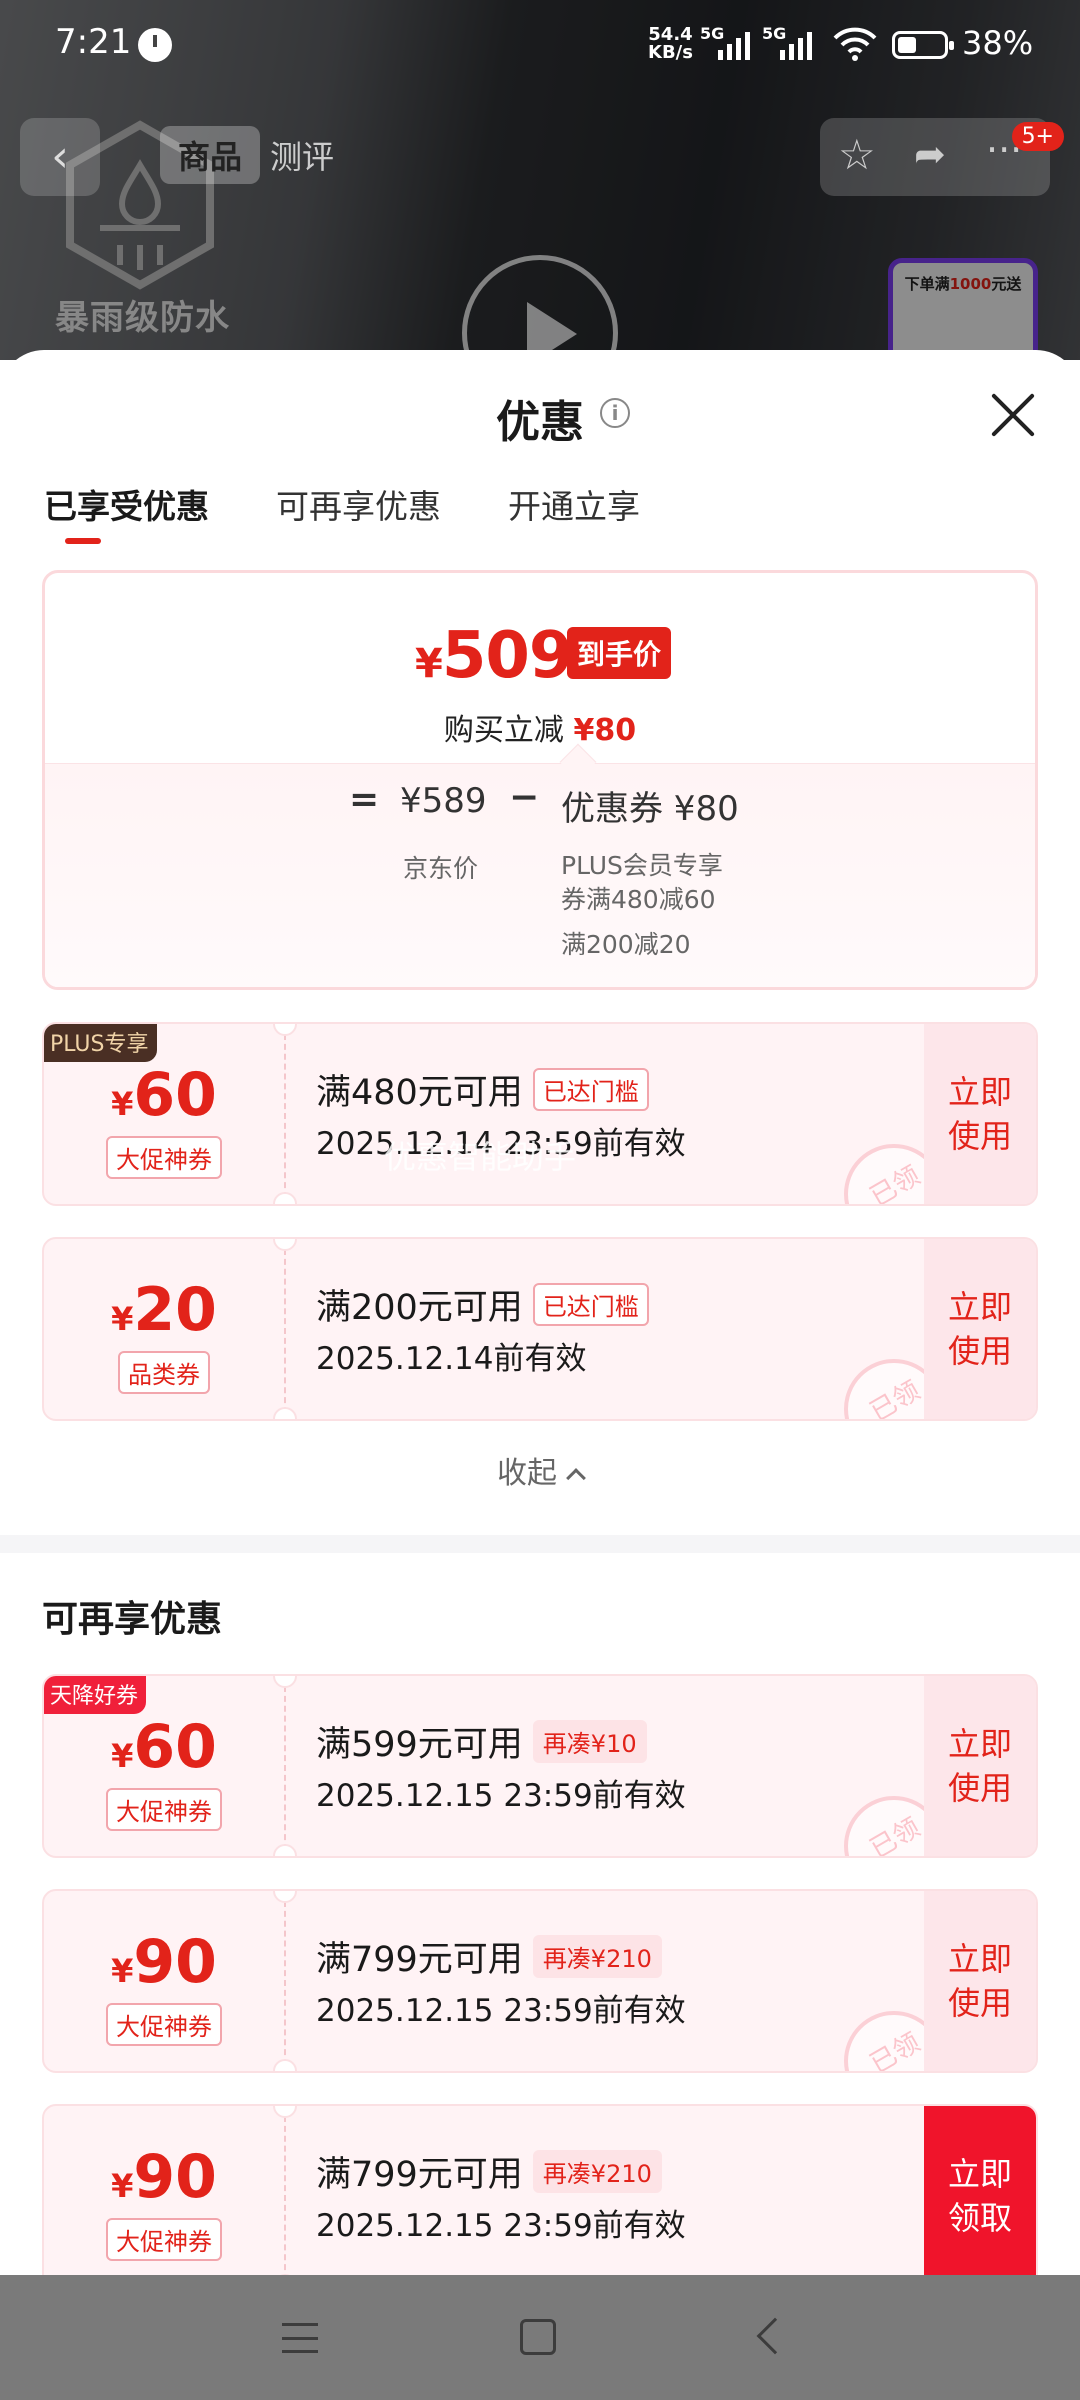  I want to click on final-price-value: 509, so click(507, 656).